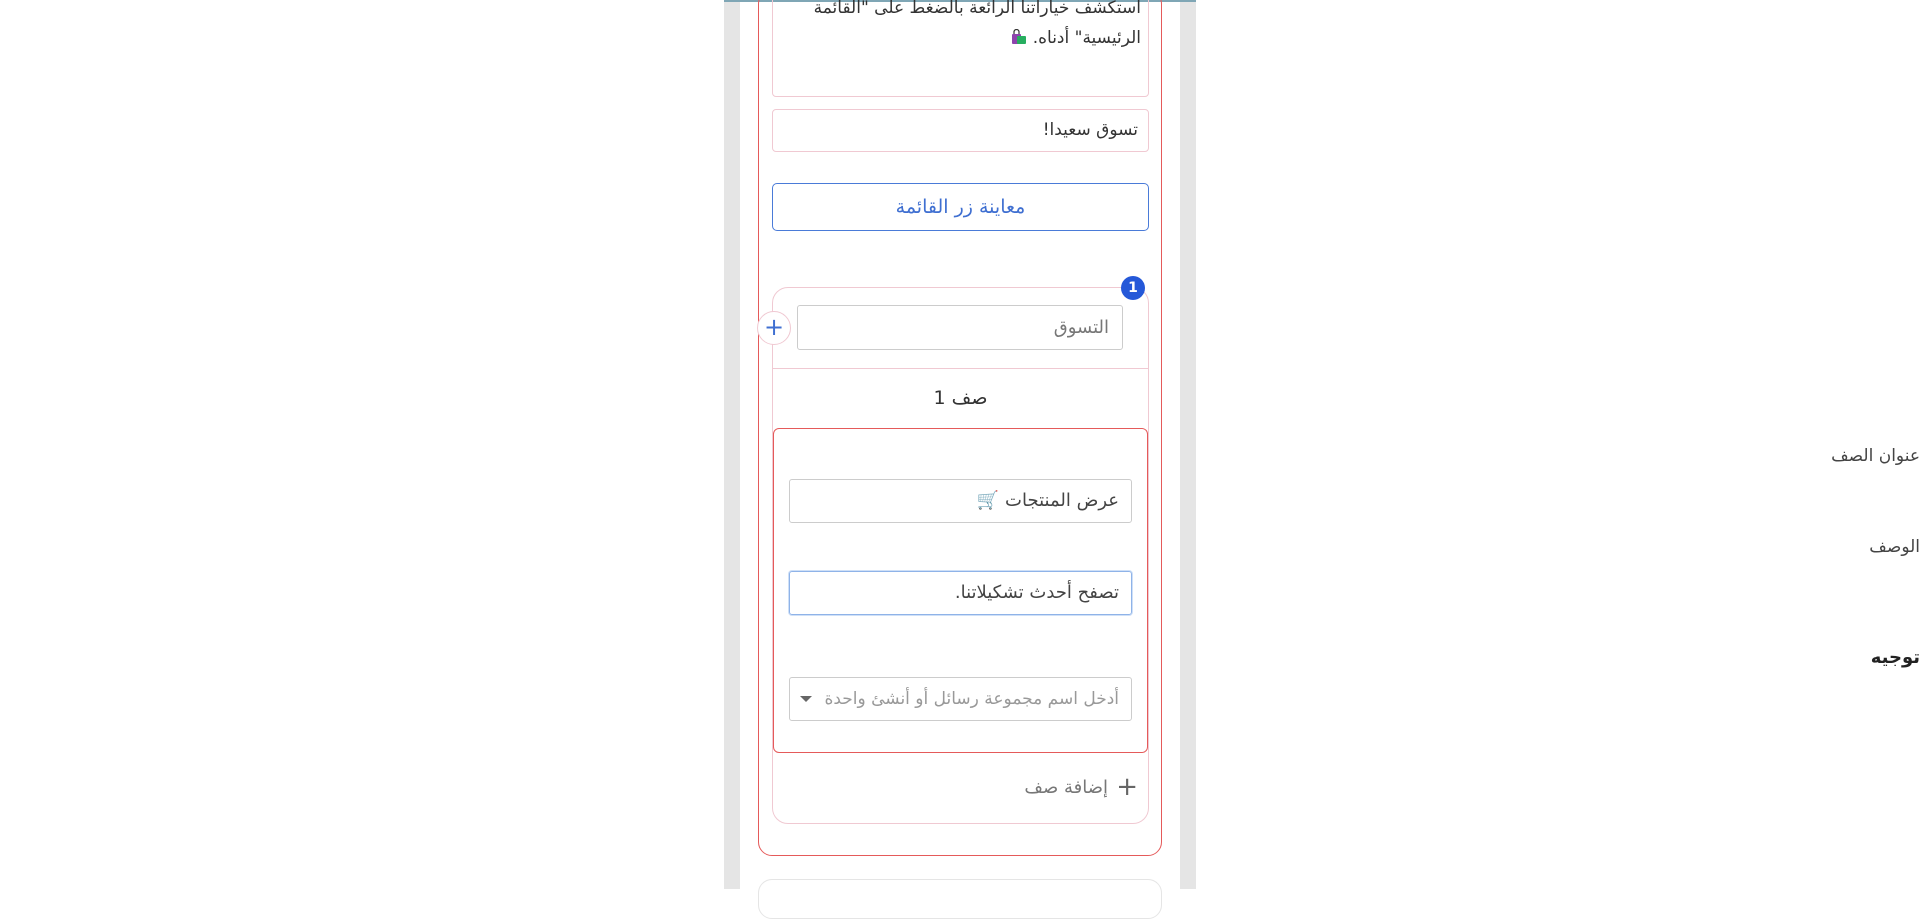 The height and width of the screenshot is (919, 1920). Describe the element at coordinates (960, 38) in the screenshot. I see `message-body-line2-wrap: الرئيسية" أدناه.` at that location.